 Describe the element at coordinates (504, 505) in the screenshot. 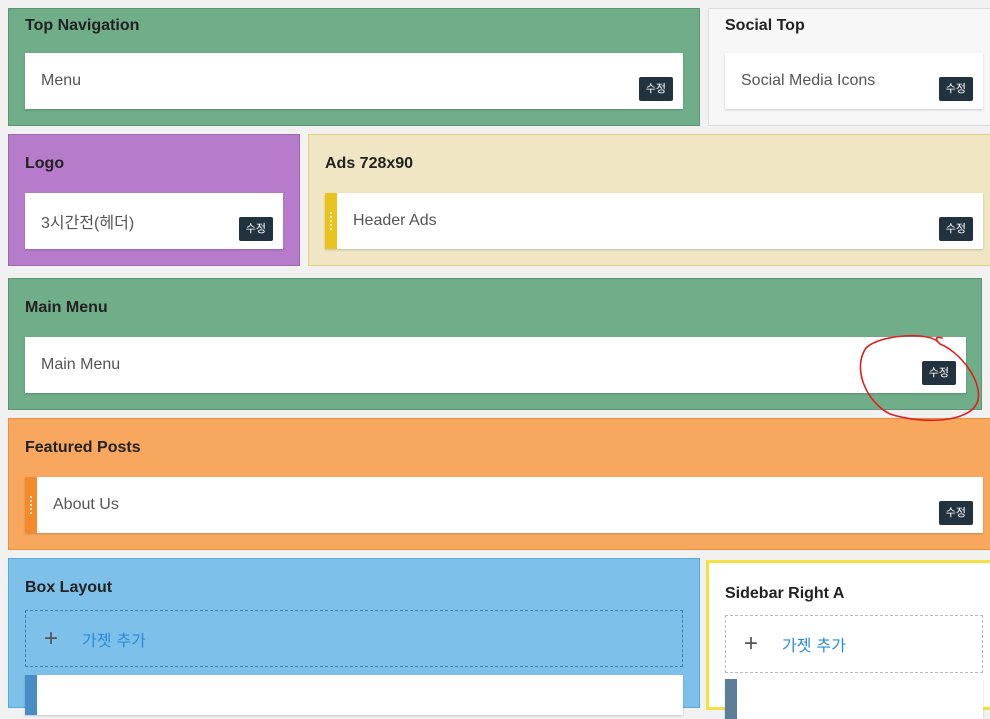

I see `widget-about-us: About Us 수정` at that location.